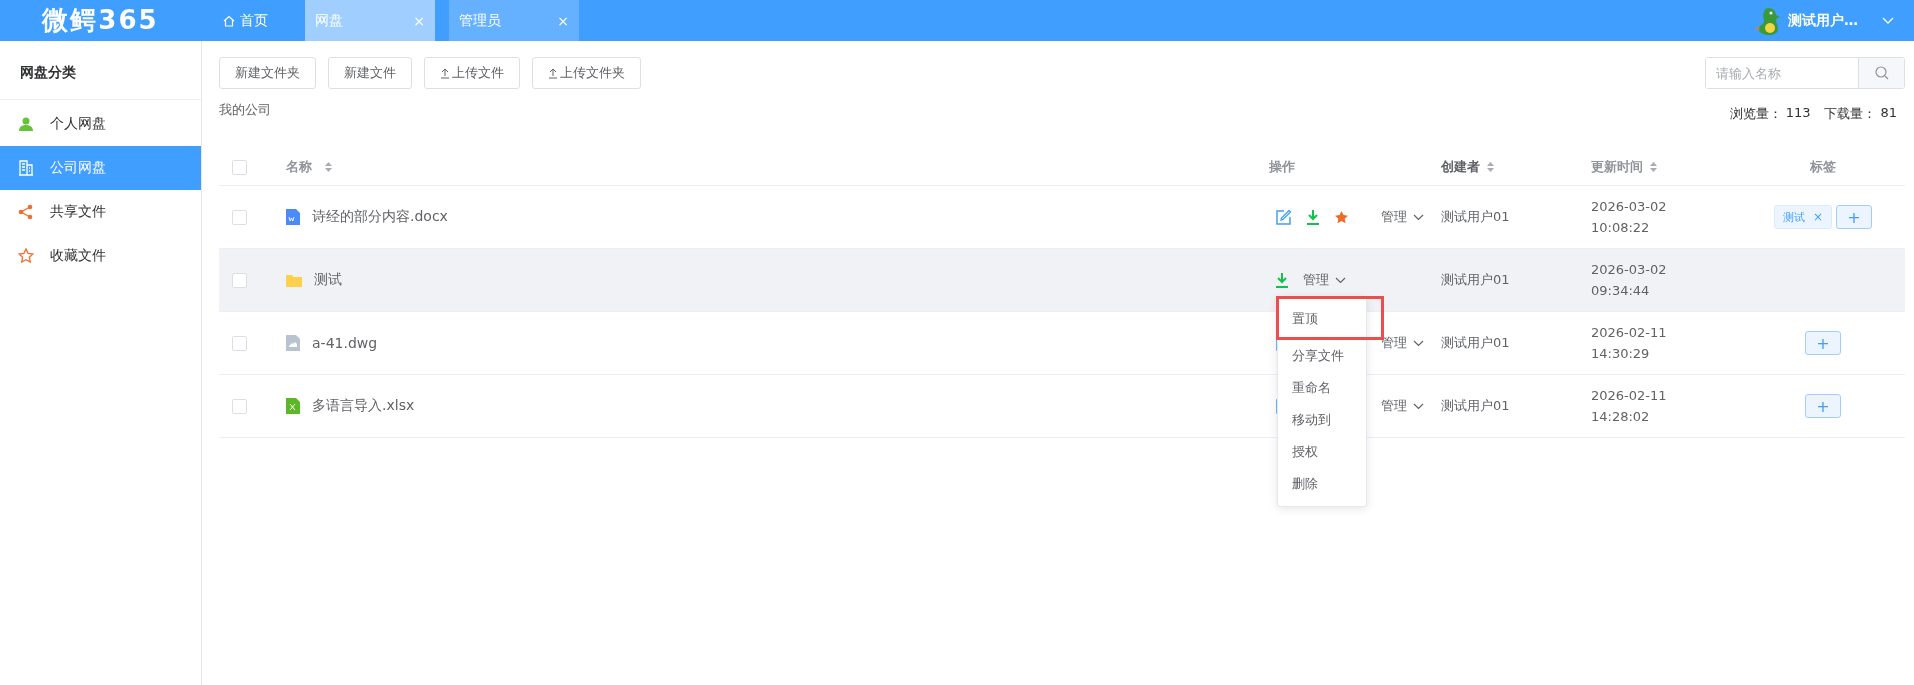 This screenshot has width=1914, height=685. What do you see at coordinates (1621, 227) in the screenshot?
I see `update-time: 10:08:22` at bounding box center [1621, 227].